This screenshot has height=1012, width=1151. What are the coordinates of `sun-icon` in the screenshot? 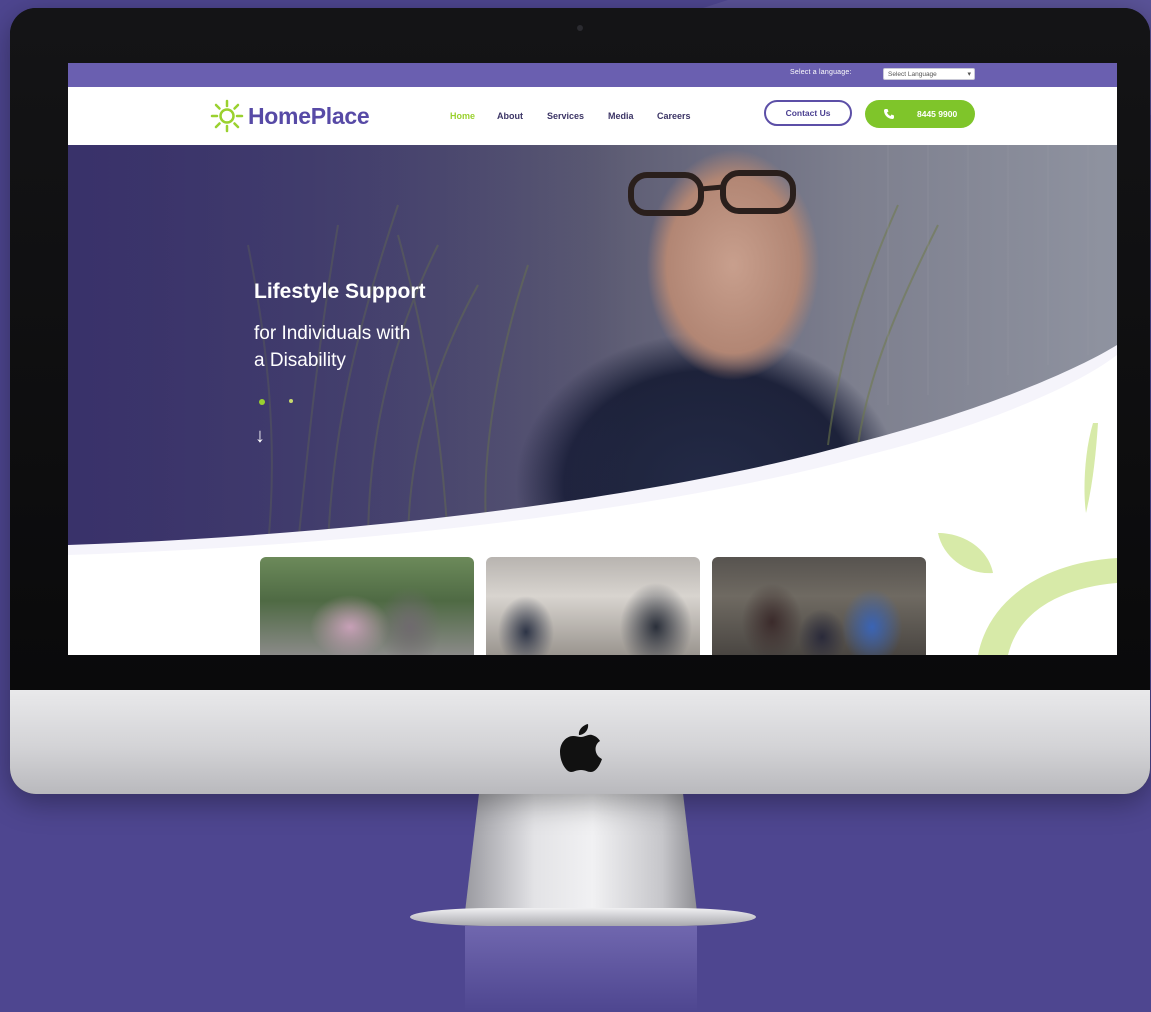 It's located at (227, 116).